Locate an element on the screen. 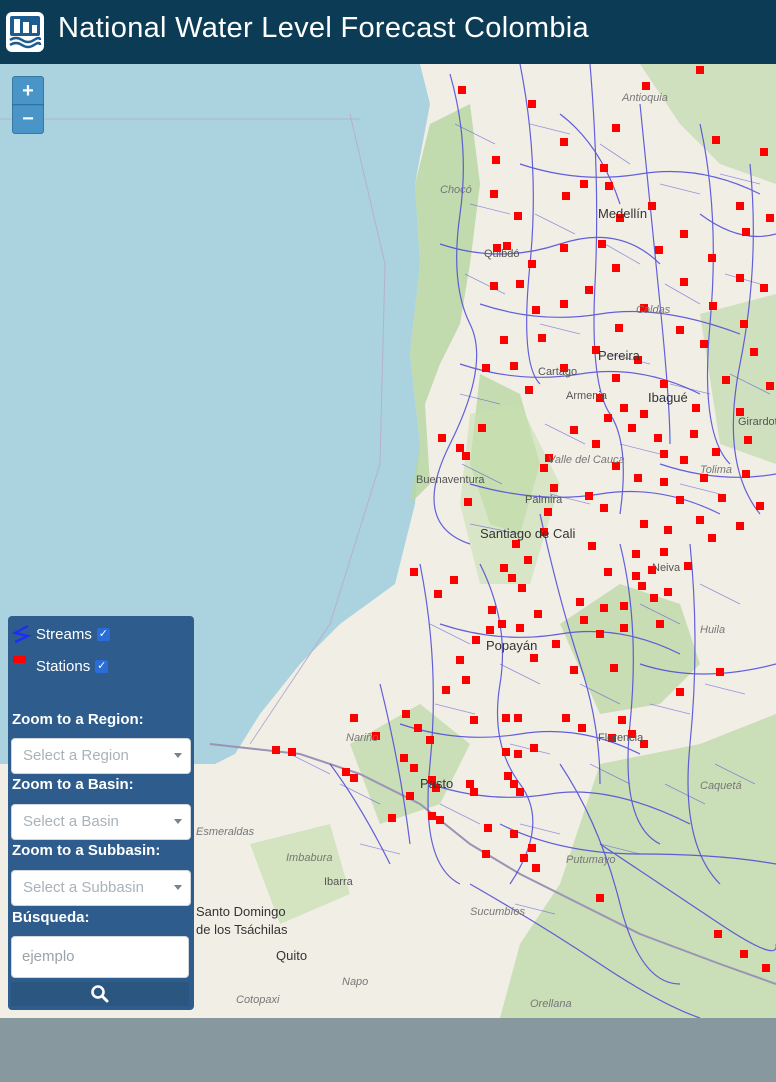  map-label-cali: Santiago de Cali is located at coordinates (528, 533).